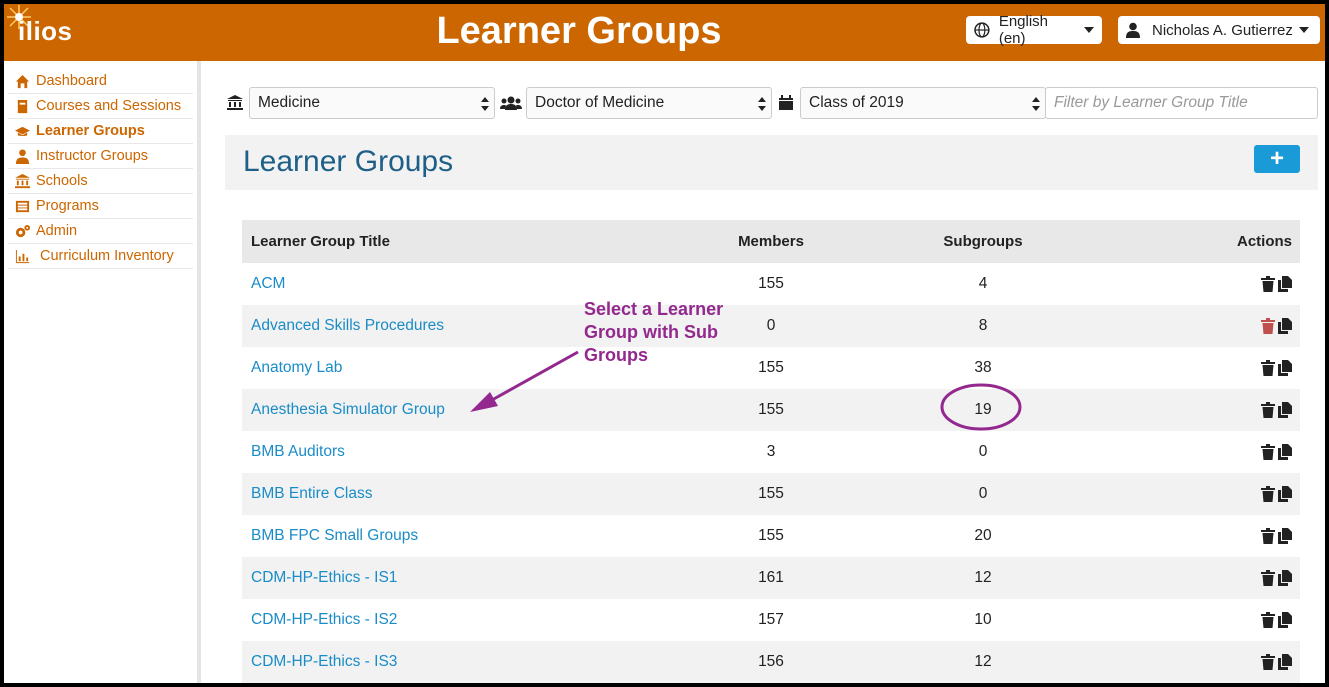 The width and height of the screenshot is (1329, 687). What do you see at coordinates (22, 231) in the screenshot?
I see `cogs-icon` at bounding box center [22, 231].